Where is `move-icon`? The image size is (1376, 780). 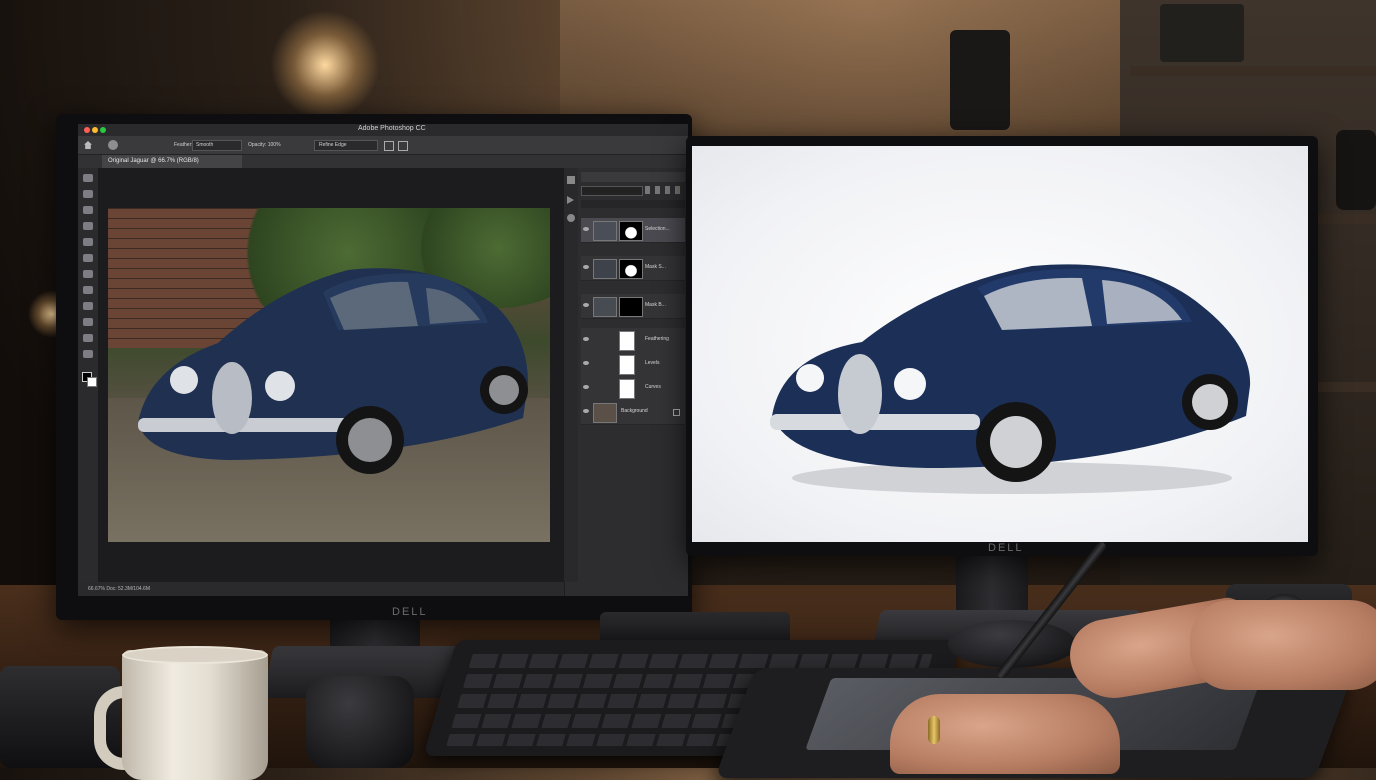 move-icon is located at coordinates (88, 178).